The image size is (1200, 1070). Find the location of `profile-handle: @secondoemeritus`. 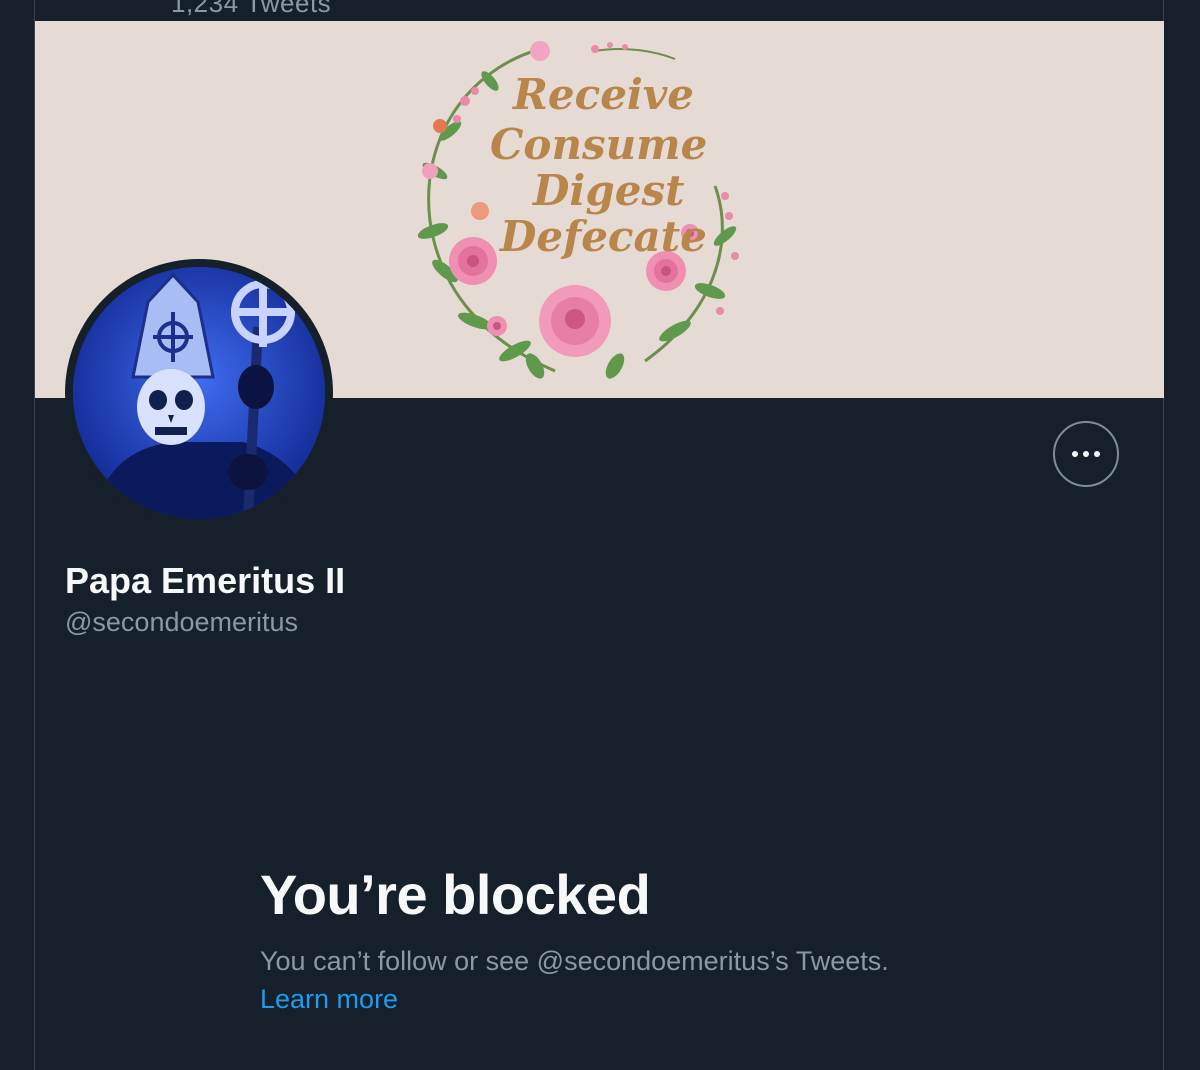

profile-handle: @secondoemeritus is located at coordinates (182, 622).